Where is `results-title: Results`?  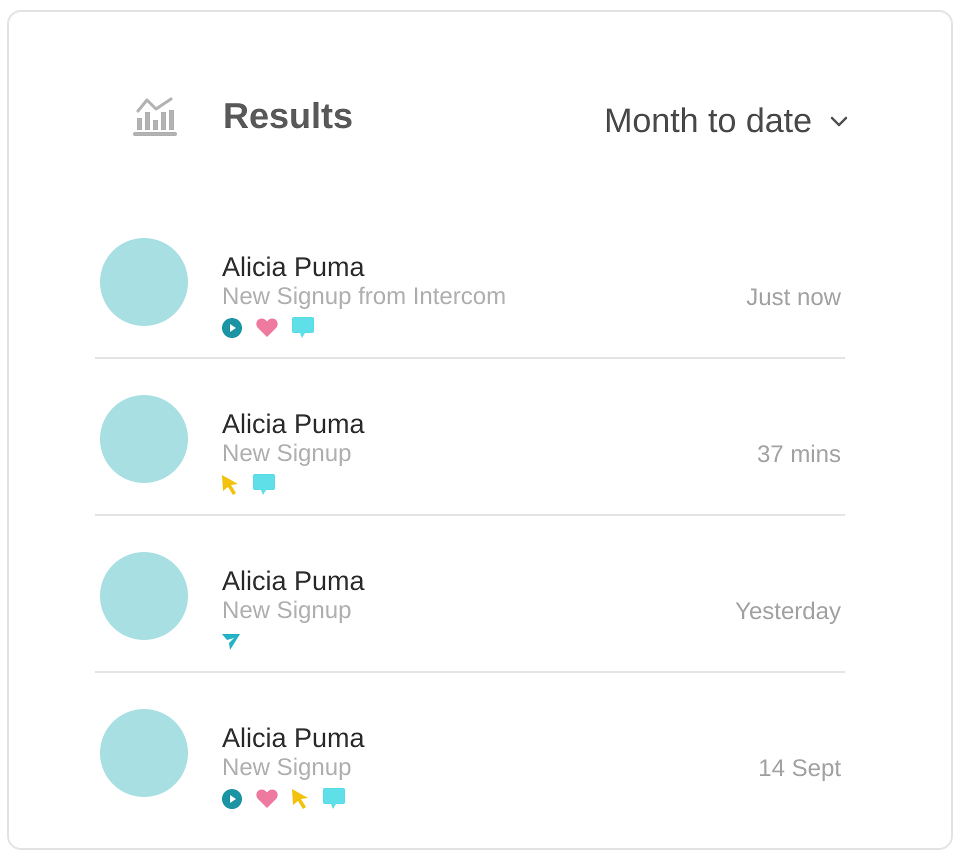 results-title: Results is located at coordinates (288, 116).